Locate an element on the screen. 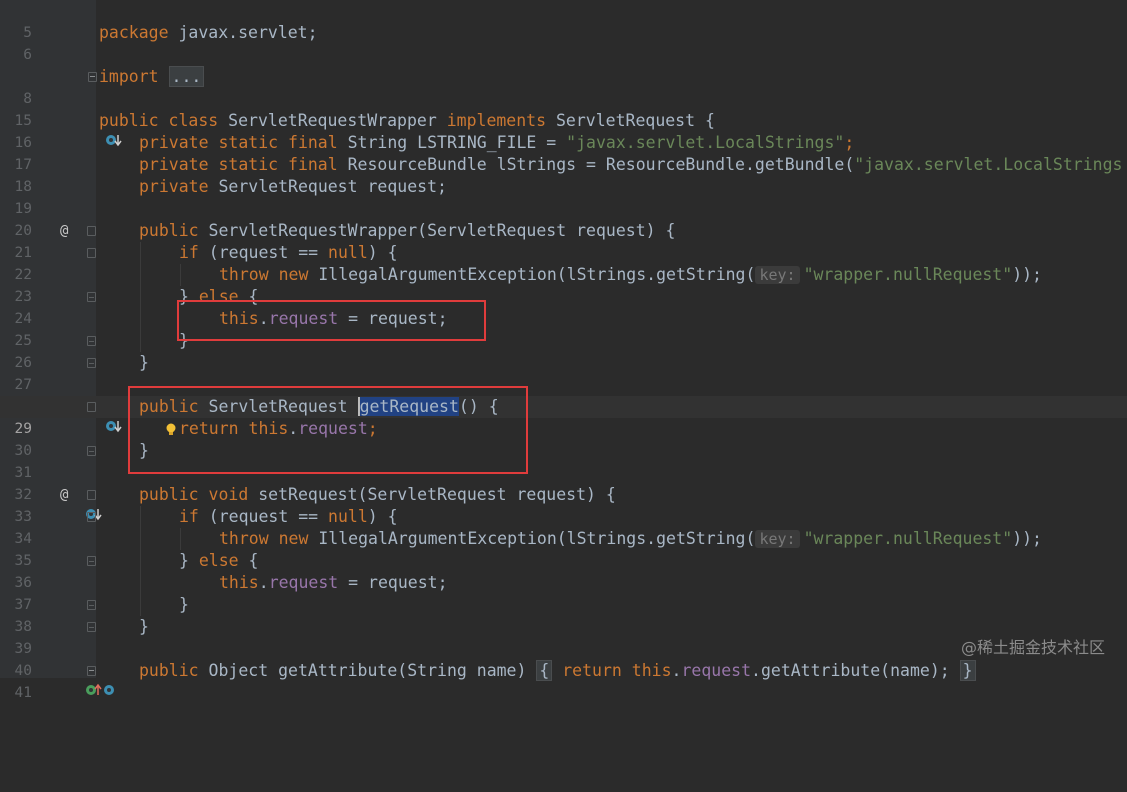 Image resolution: width=1127 pixels, height=792 pixels. code-line: 22 if (request == null) { is located at coordinates (563, 262).